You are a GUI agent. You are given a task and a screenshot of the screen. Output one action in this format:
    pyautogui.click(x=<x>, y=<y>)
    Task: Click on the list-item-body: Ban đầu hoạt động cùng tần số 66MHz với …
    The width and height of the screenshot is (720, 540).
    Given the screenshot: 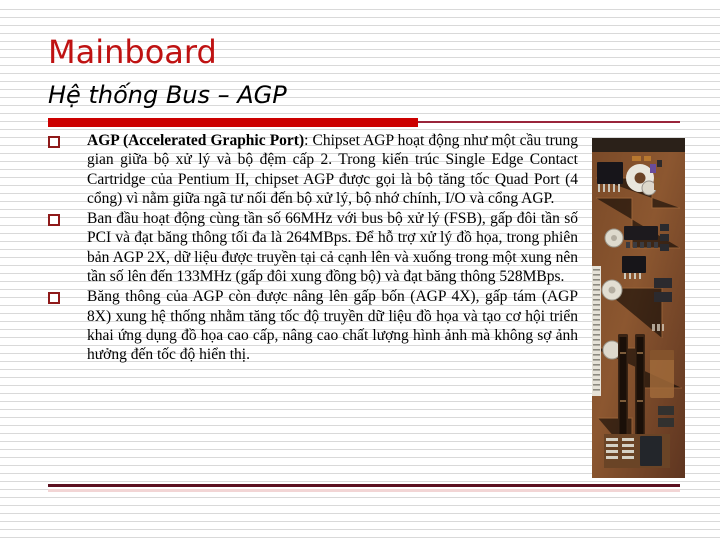 What is the action you would take?
    pyautogui.click(x=332, y=248)
    